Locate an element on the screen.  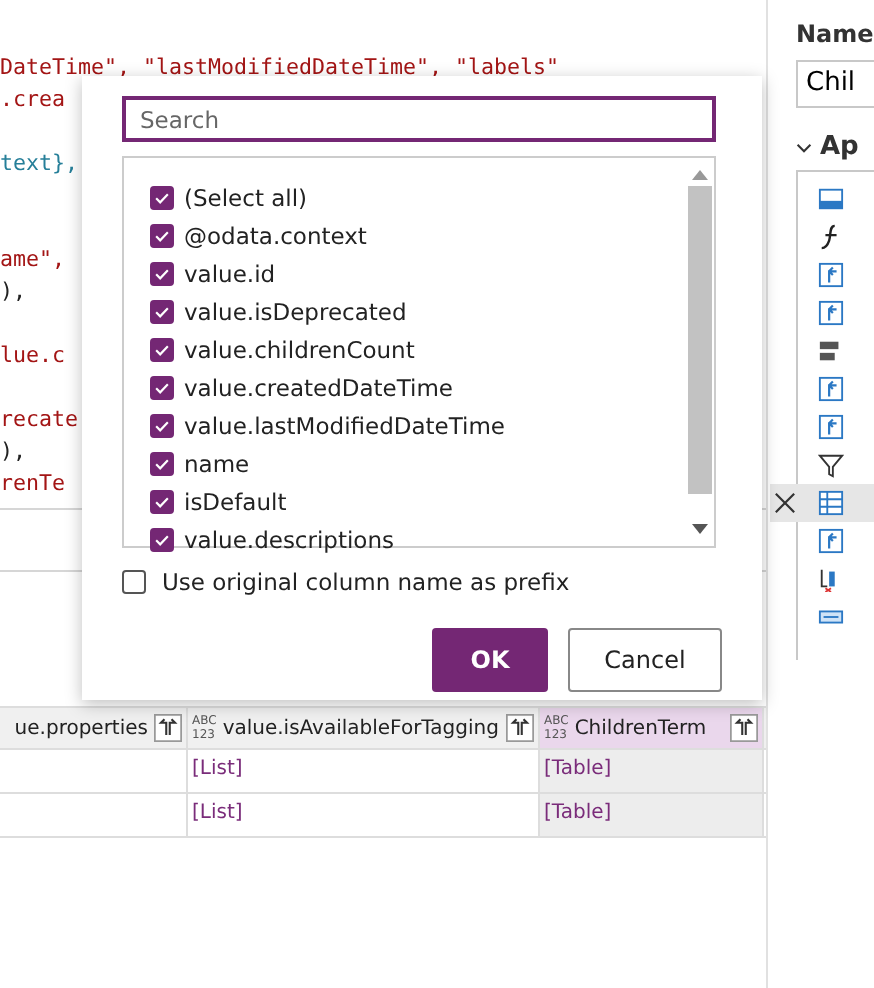
filter-step-icon is located at coordinates (831, 465).